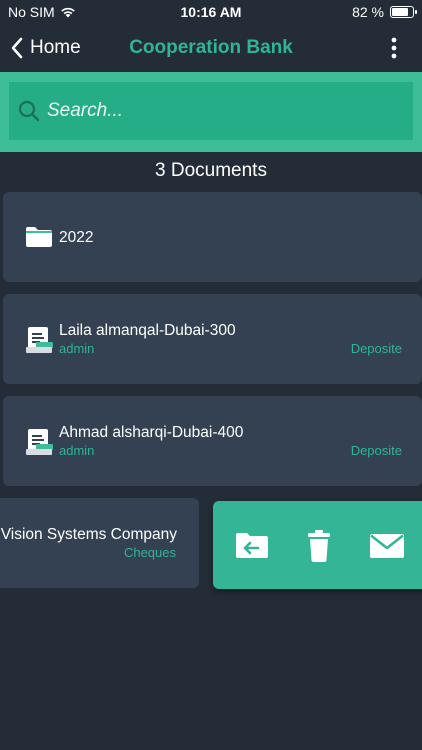  I want to click on battery-icon, so click(403, 12).